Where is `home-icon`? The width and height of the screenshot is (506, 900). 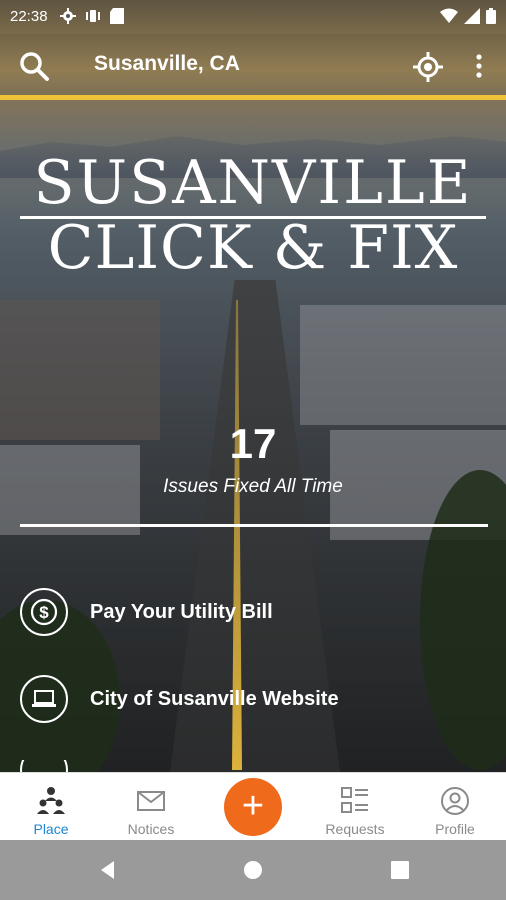
home-icon is located at coordinates (253, 870).